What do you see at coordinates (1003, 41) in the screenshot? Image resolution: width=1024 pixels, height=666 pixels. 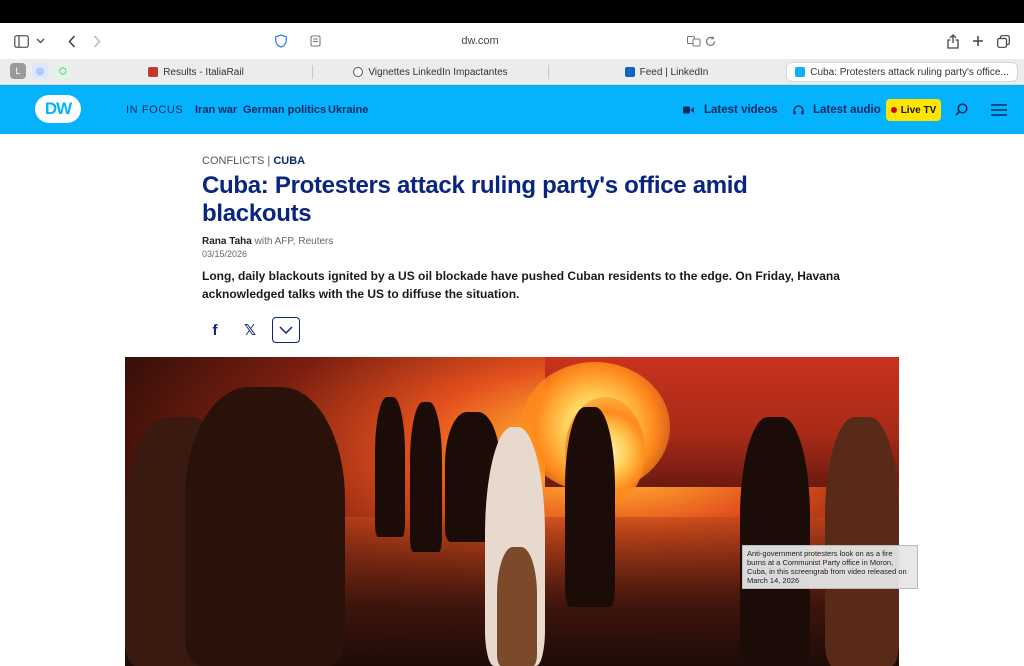 I see `tab-overview-icon` at bounding box center [1003, 41].